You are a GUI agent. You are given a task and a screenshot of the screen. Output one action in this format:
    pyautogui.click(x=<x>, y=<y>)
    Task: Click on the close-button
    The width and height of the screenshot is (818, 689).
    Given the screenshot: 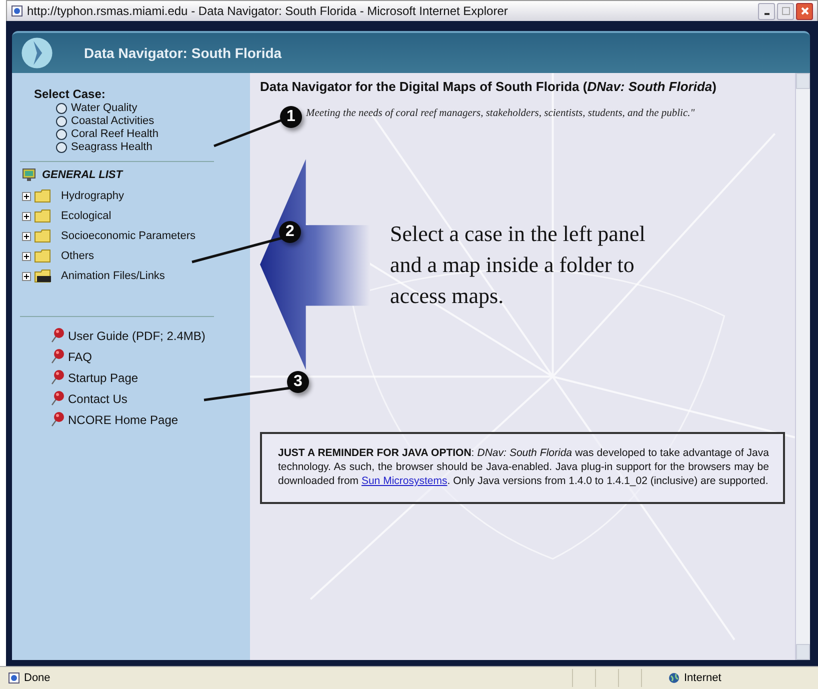 What is the action you would take?
    pyautogui.click(x=804, y=11)
    